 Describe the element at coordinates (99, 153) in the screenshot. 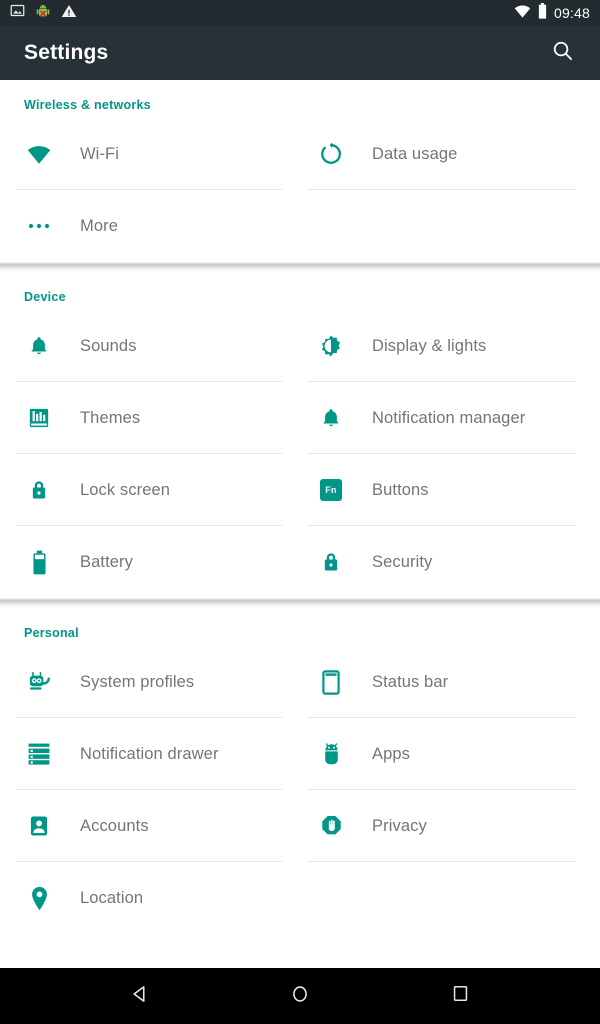

I see `settings-tile-label: Wi-Fi` at that location.